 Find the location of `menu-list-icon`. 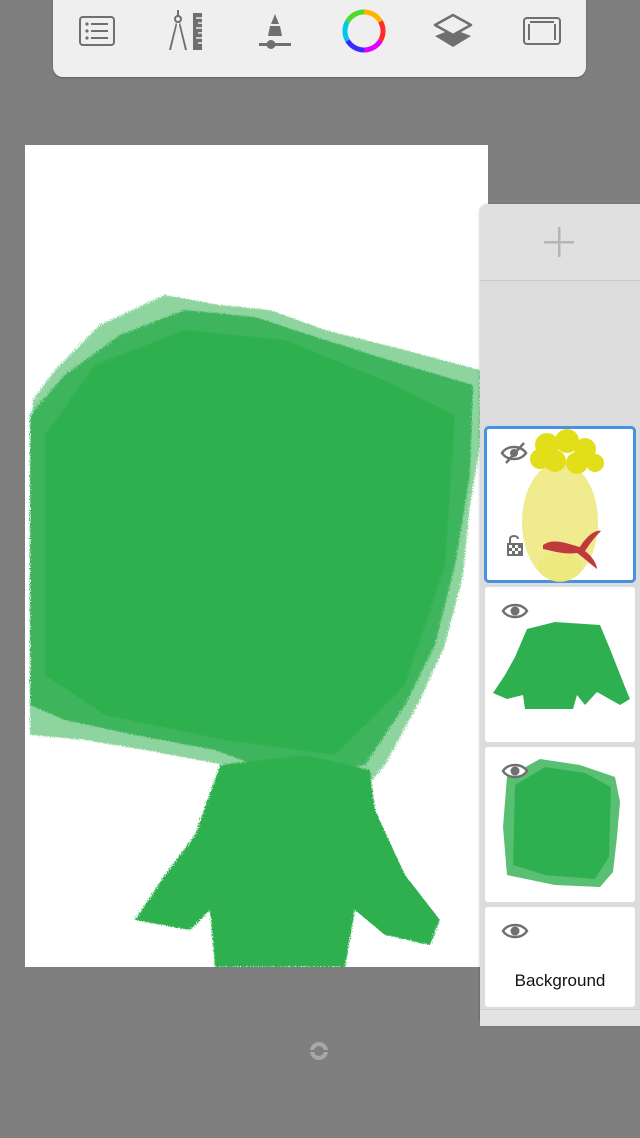

menu-list-icon is located at coordinates (97, 31).